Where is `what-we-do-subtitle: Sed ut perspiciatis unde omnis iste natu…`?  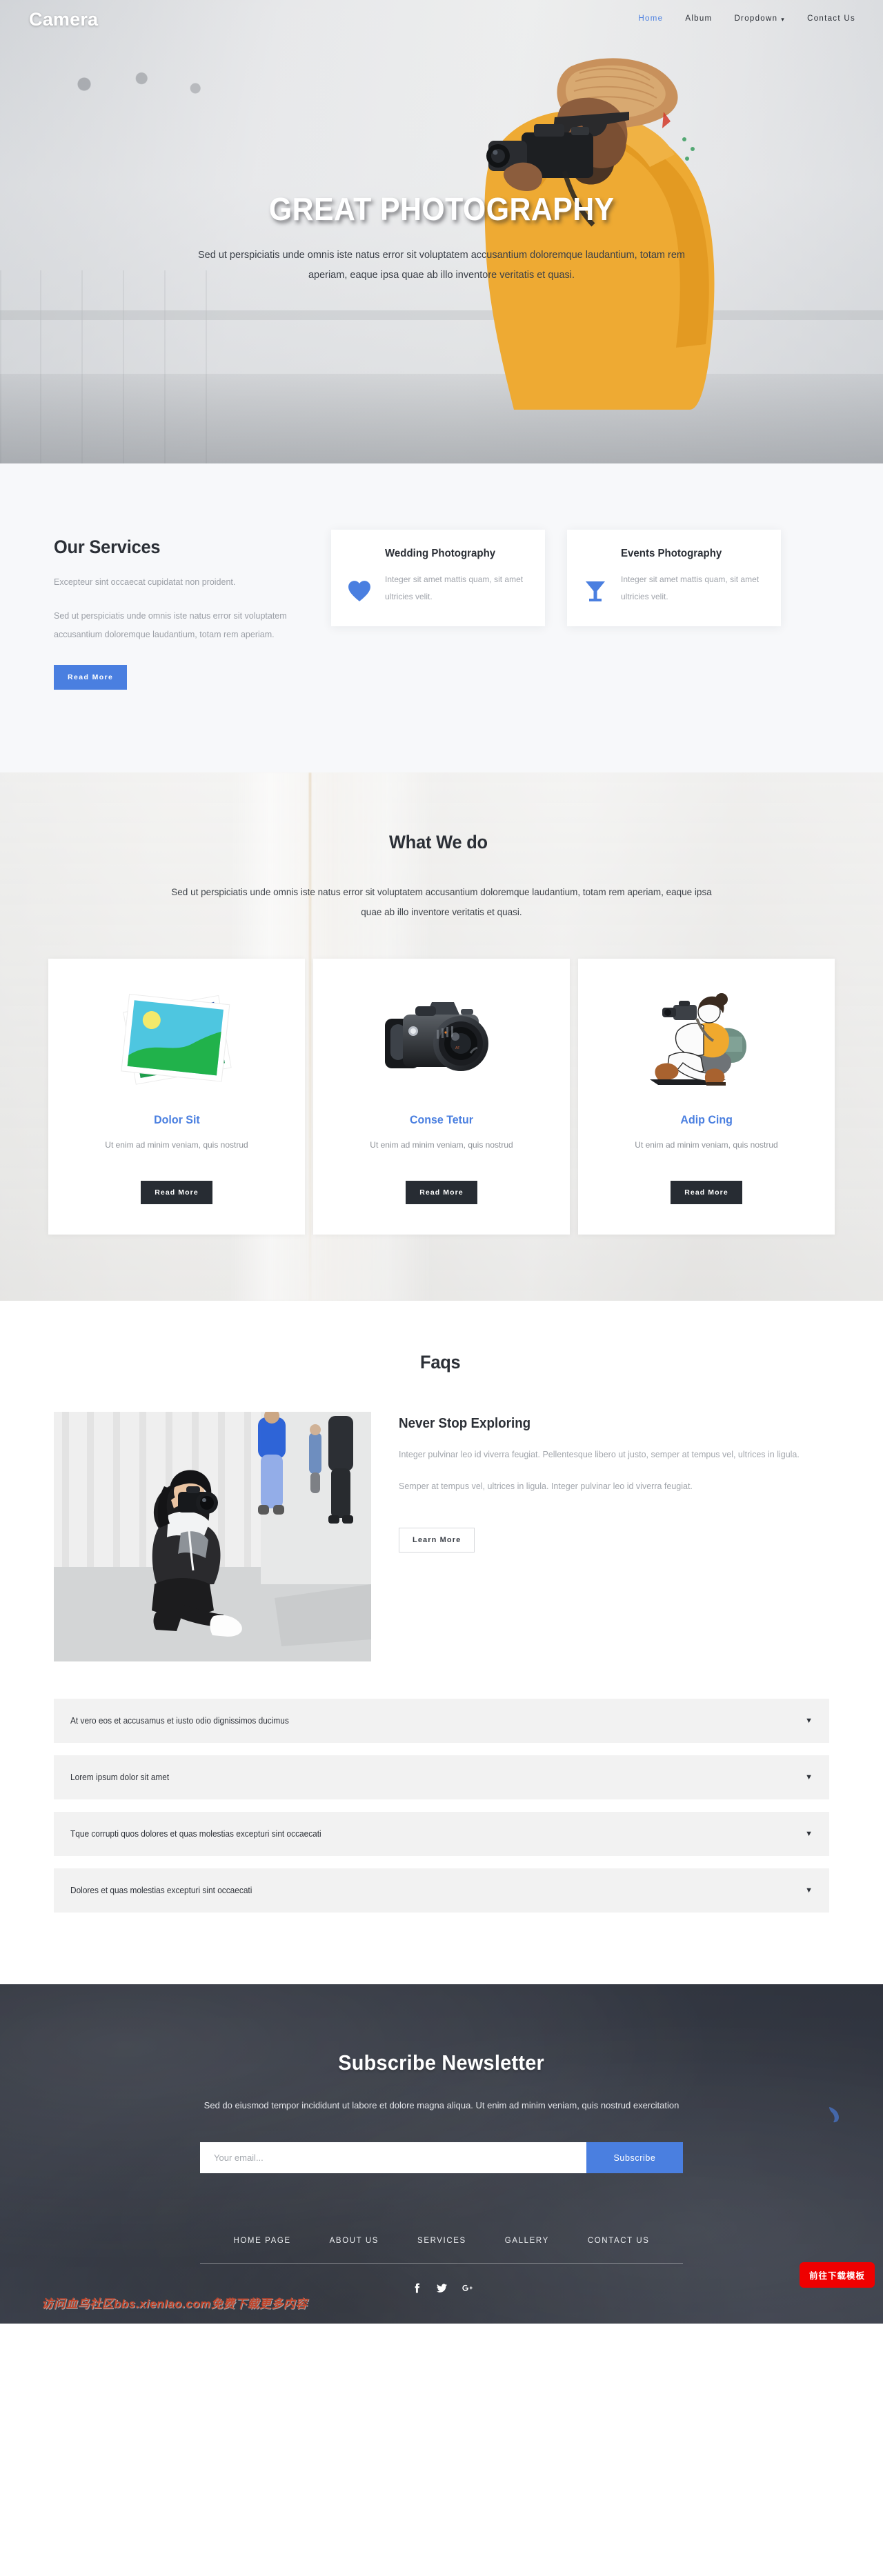
what-we-do-subtitle: Sed ut perspiciatis unde omnis iste natu… is located at coordinates (441, 902).